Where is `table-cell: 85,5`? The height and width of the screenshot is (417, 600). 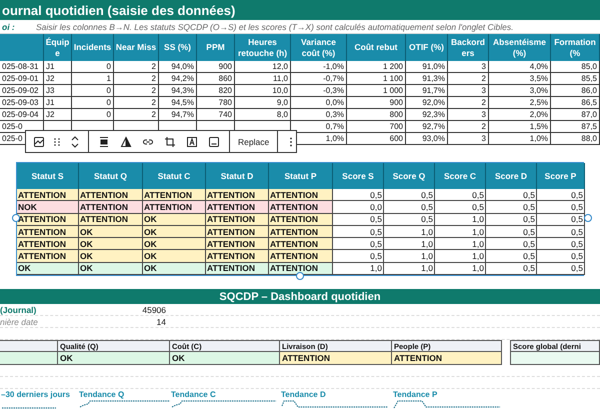 table-cell: 85,5 is located at coordinates (575, 79).